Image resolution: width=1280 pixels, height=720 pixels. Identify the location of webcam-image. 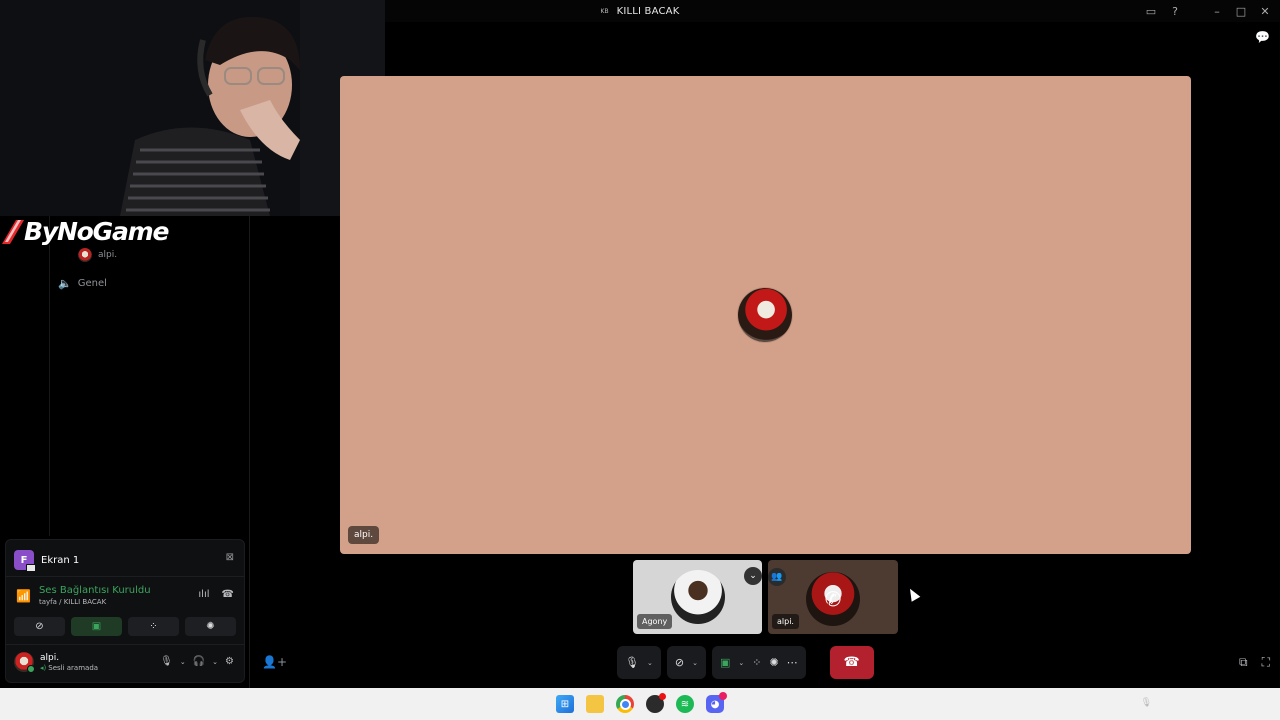
(192, 108).